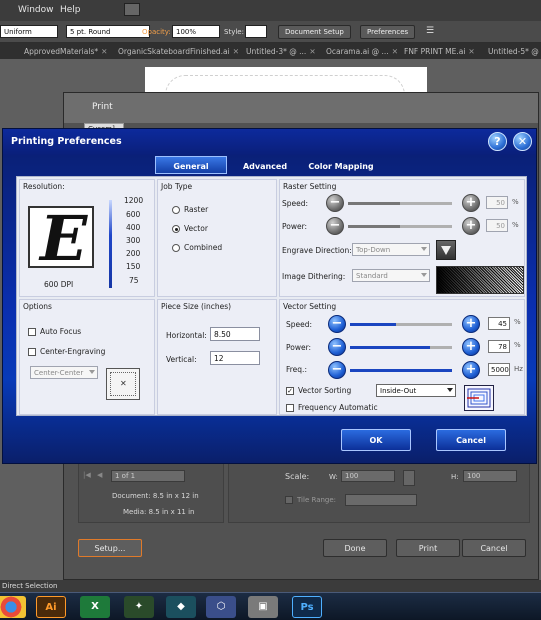 Image resolution: width=541 pixels, height=620 pixels. What do you see at coordinates (290, 391) in the screenshot?
I see `vector-sorting-checkbox: ✓` at bounding box center [290, 391].